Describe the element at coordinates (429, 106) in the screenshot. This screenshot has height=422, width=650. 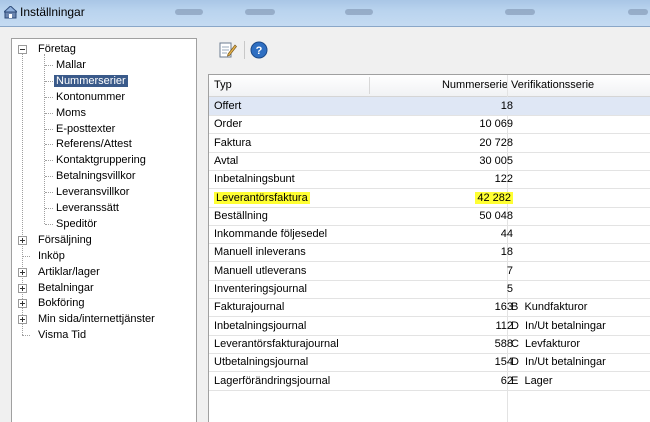
I see `table-row: Offert 18` at that location.